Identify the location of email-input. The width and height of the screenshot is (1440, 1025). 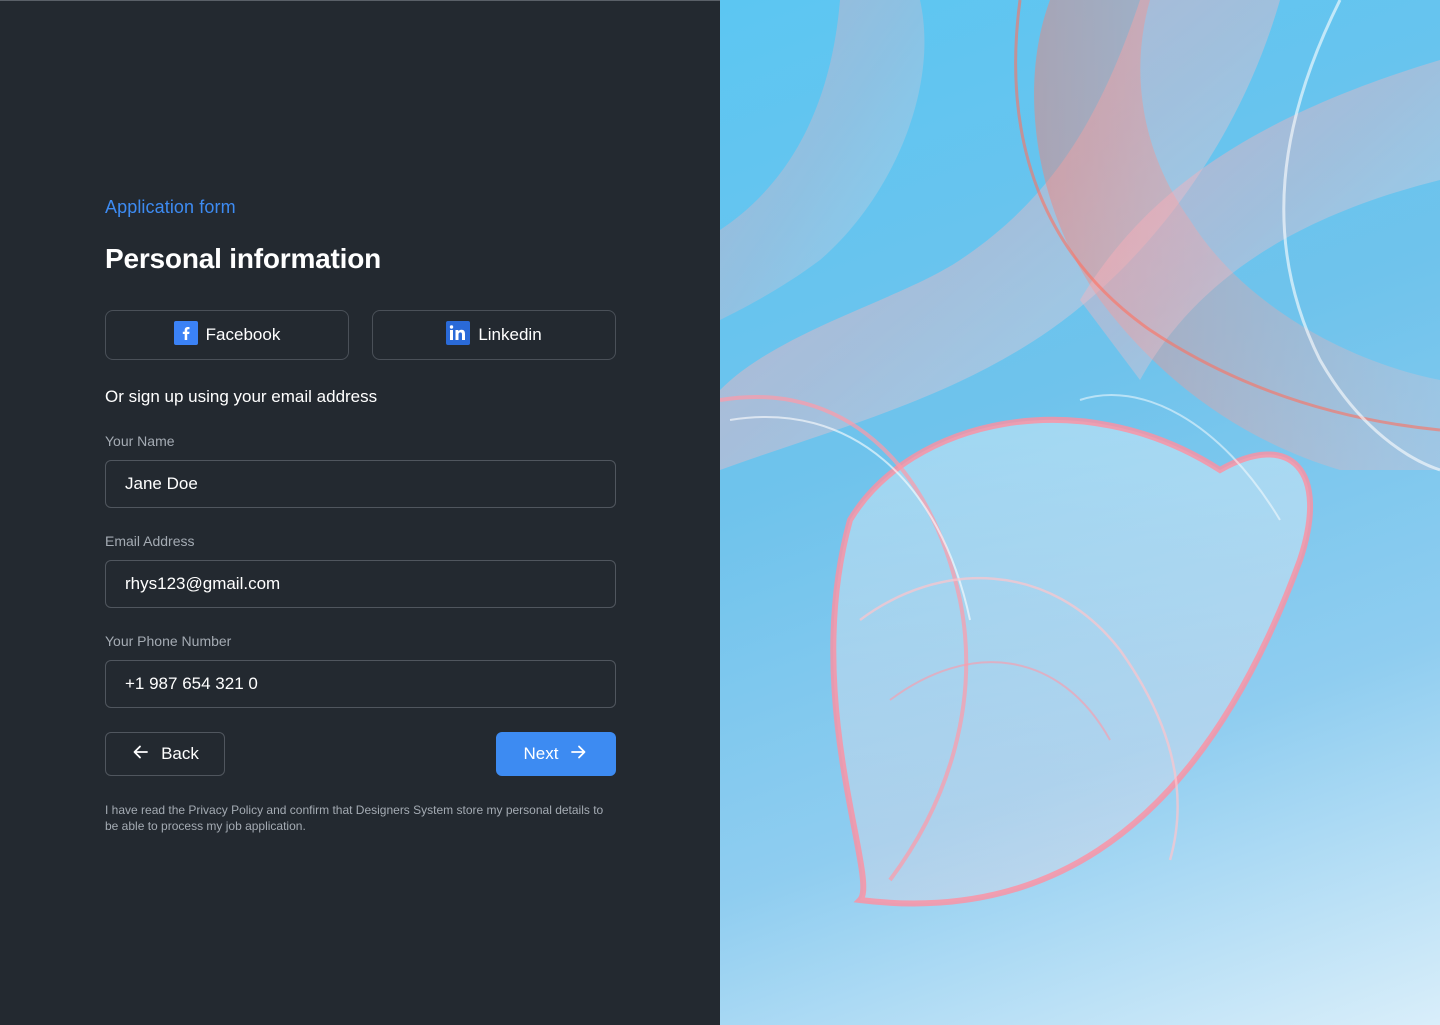
(360, 584).